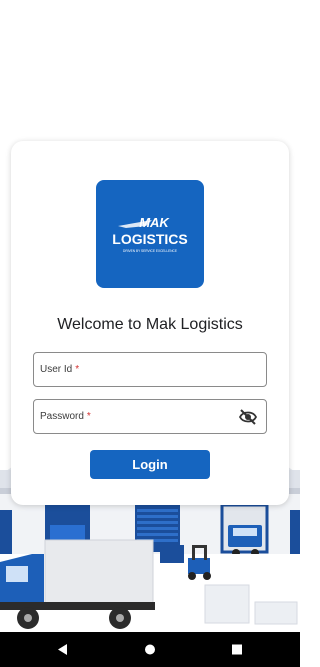  I want to click on user-id-label: User Id *, so click(60, 369).